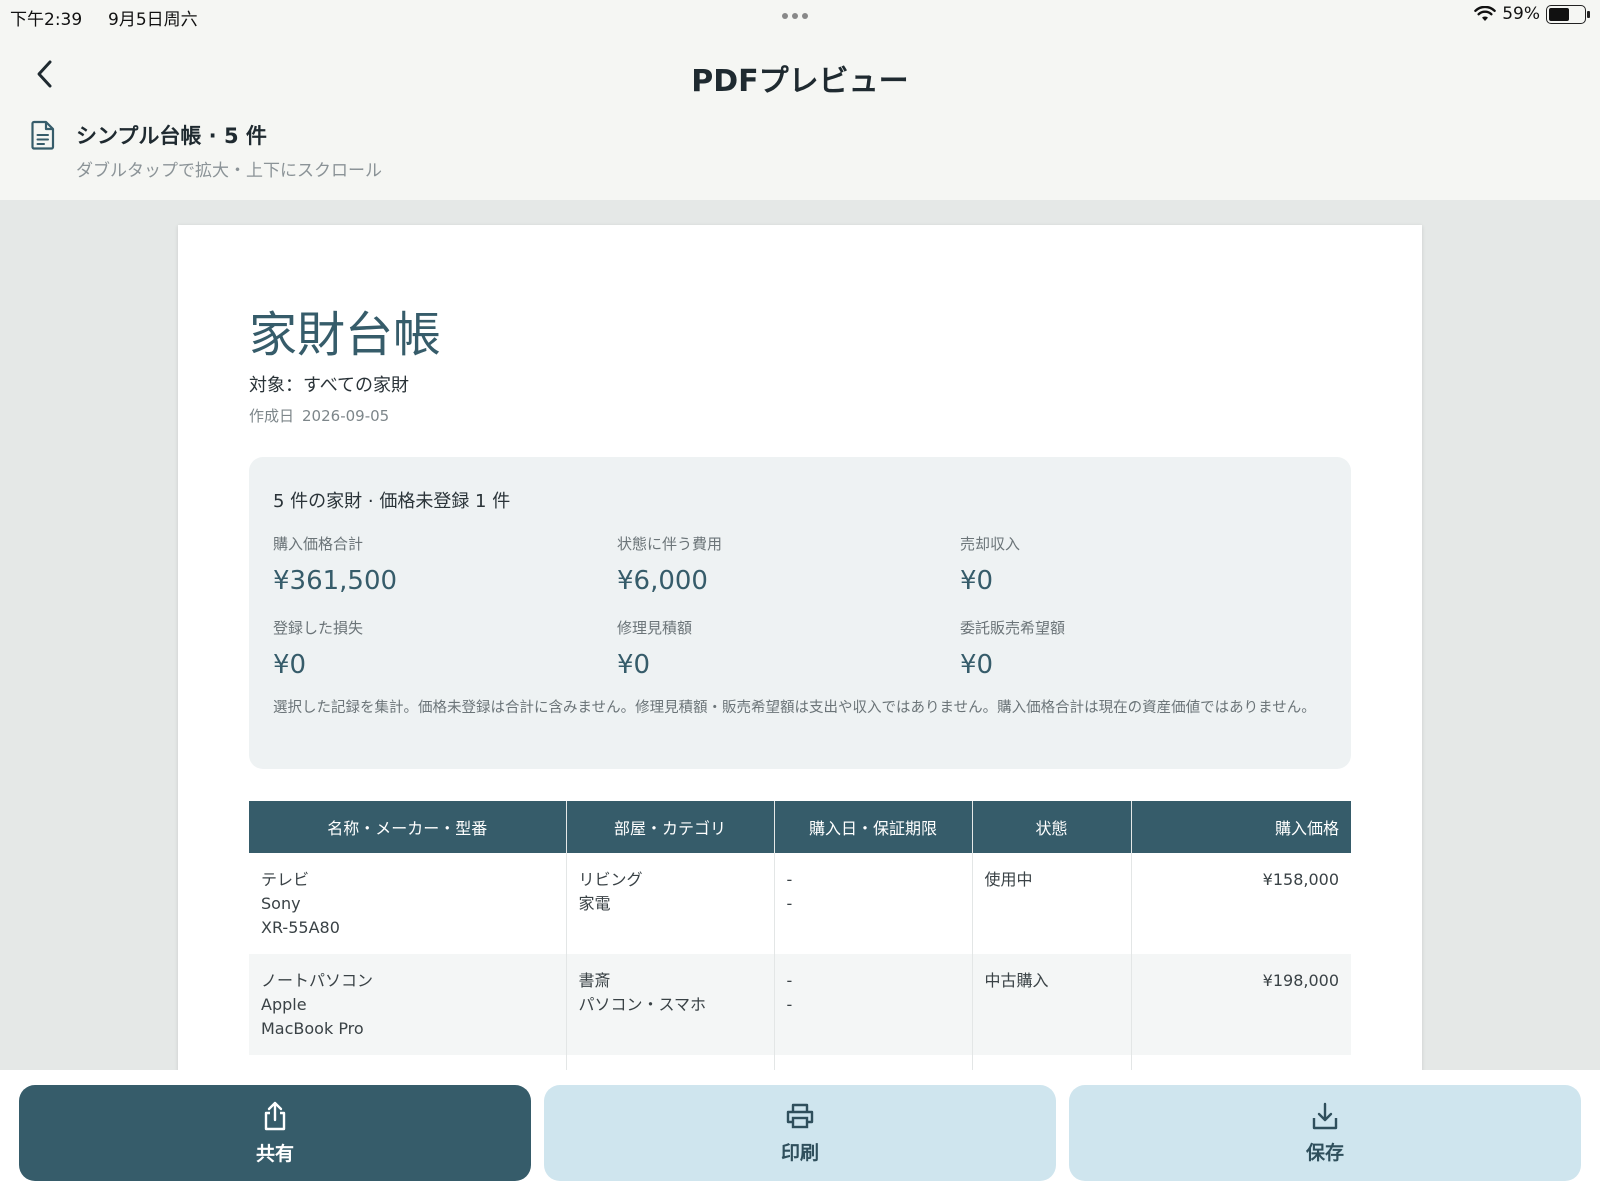 The image size is (1600, 1200). What do you see at coordinates (795, 16) in the screenshot?
I see `multitasking-dots-icon` at bounding box center [795, 16].